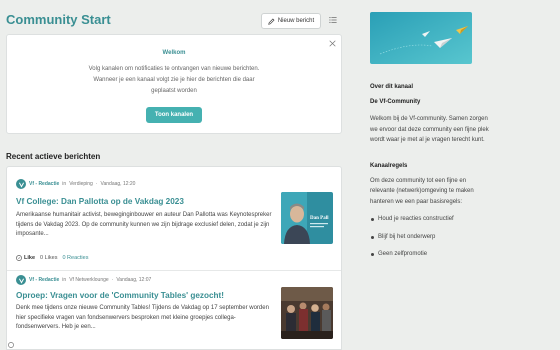  I want to click on welcome-title: Welkom, so click(174, 53).